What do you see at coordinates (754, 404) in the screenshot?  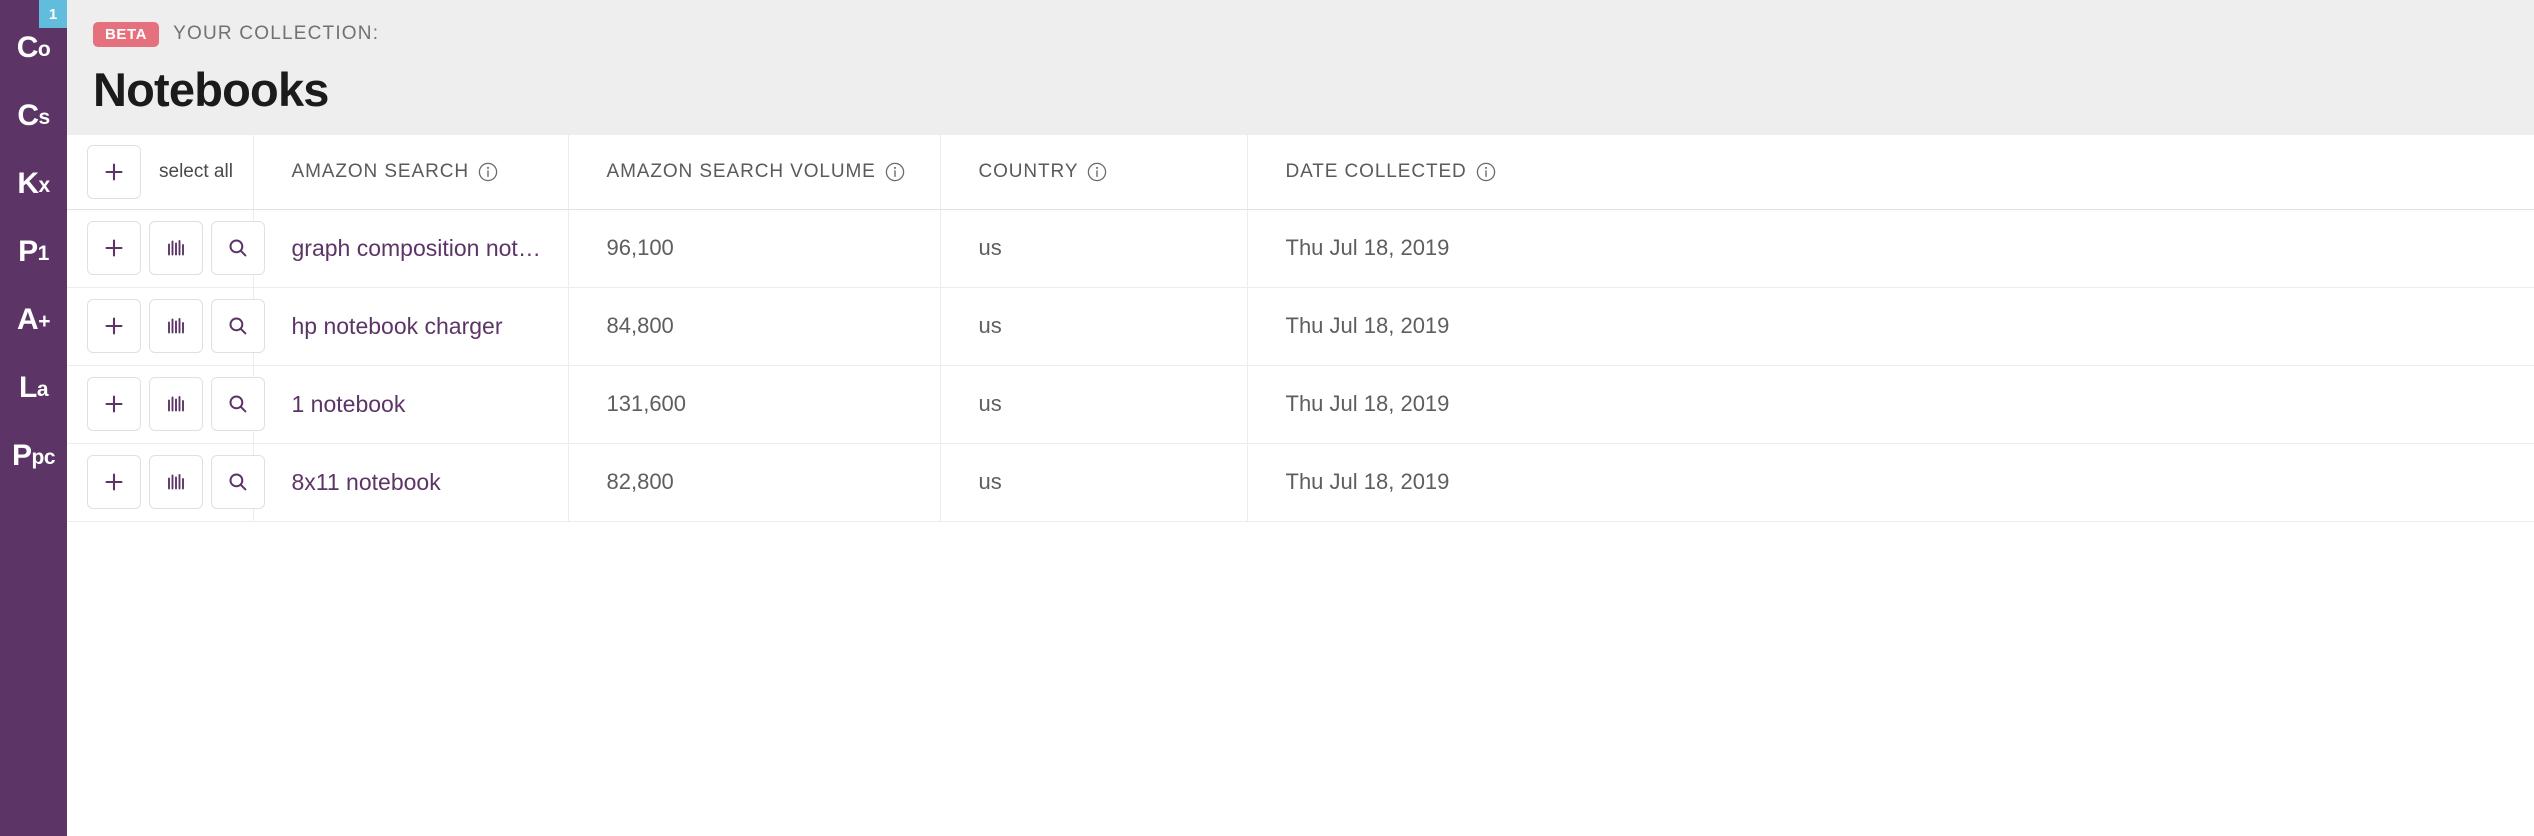 I see `cell-amazon-search-volume: 131,600` at bounding box center [754, 404].